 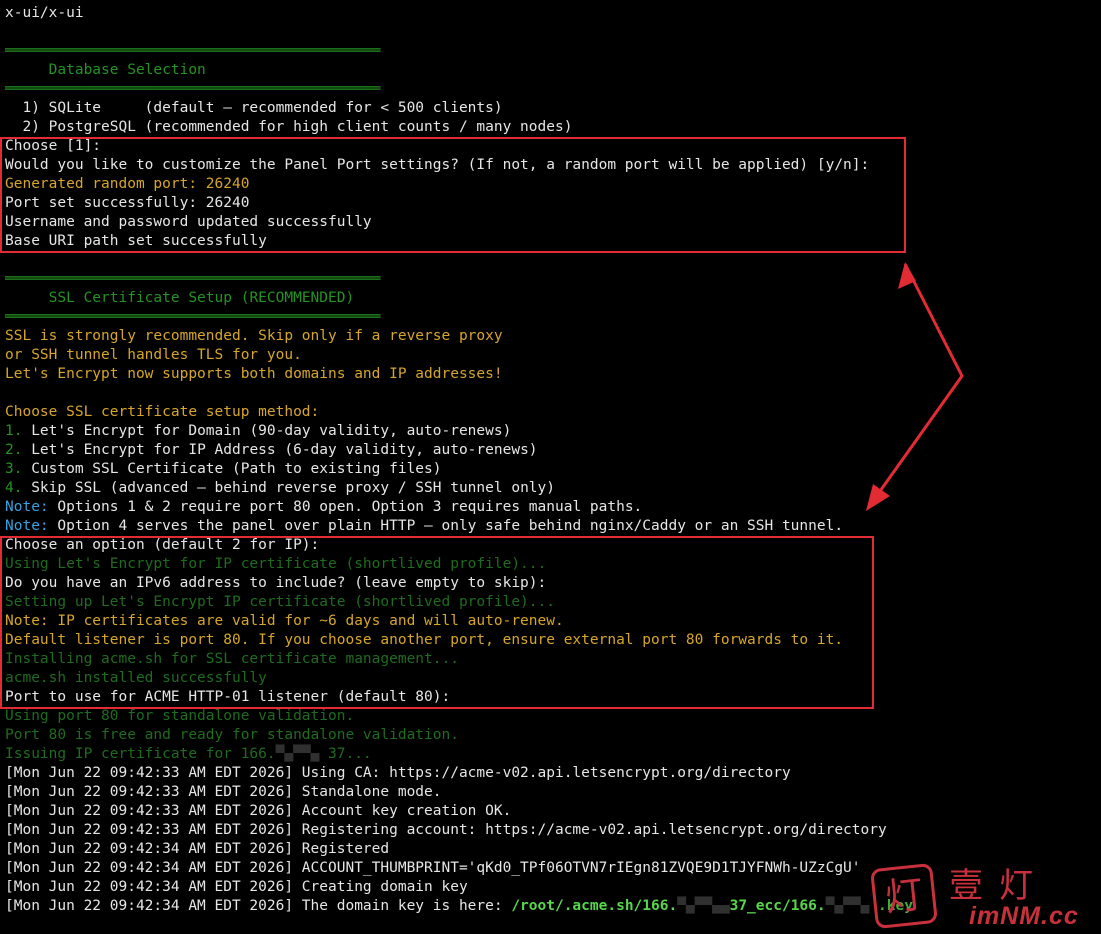 What do you see at coordinates (44, 13) in the screenshot?
I see `terminal-title: x-ui/x-ui` at bounding box center [44, 13].